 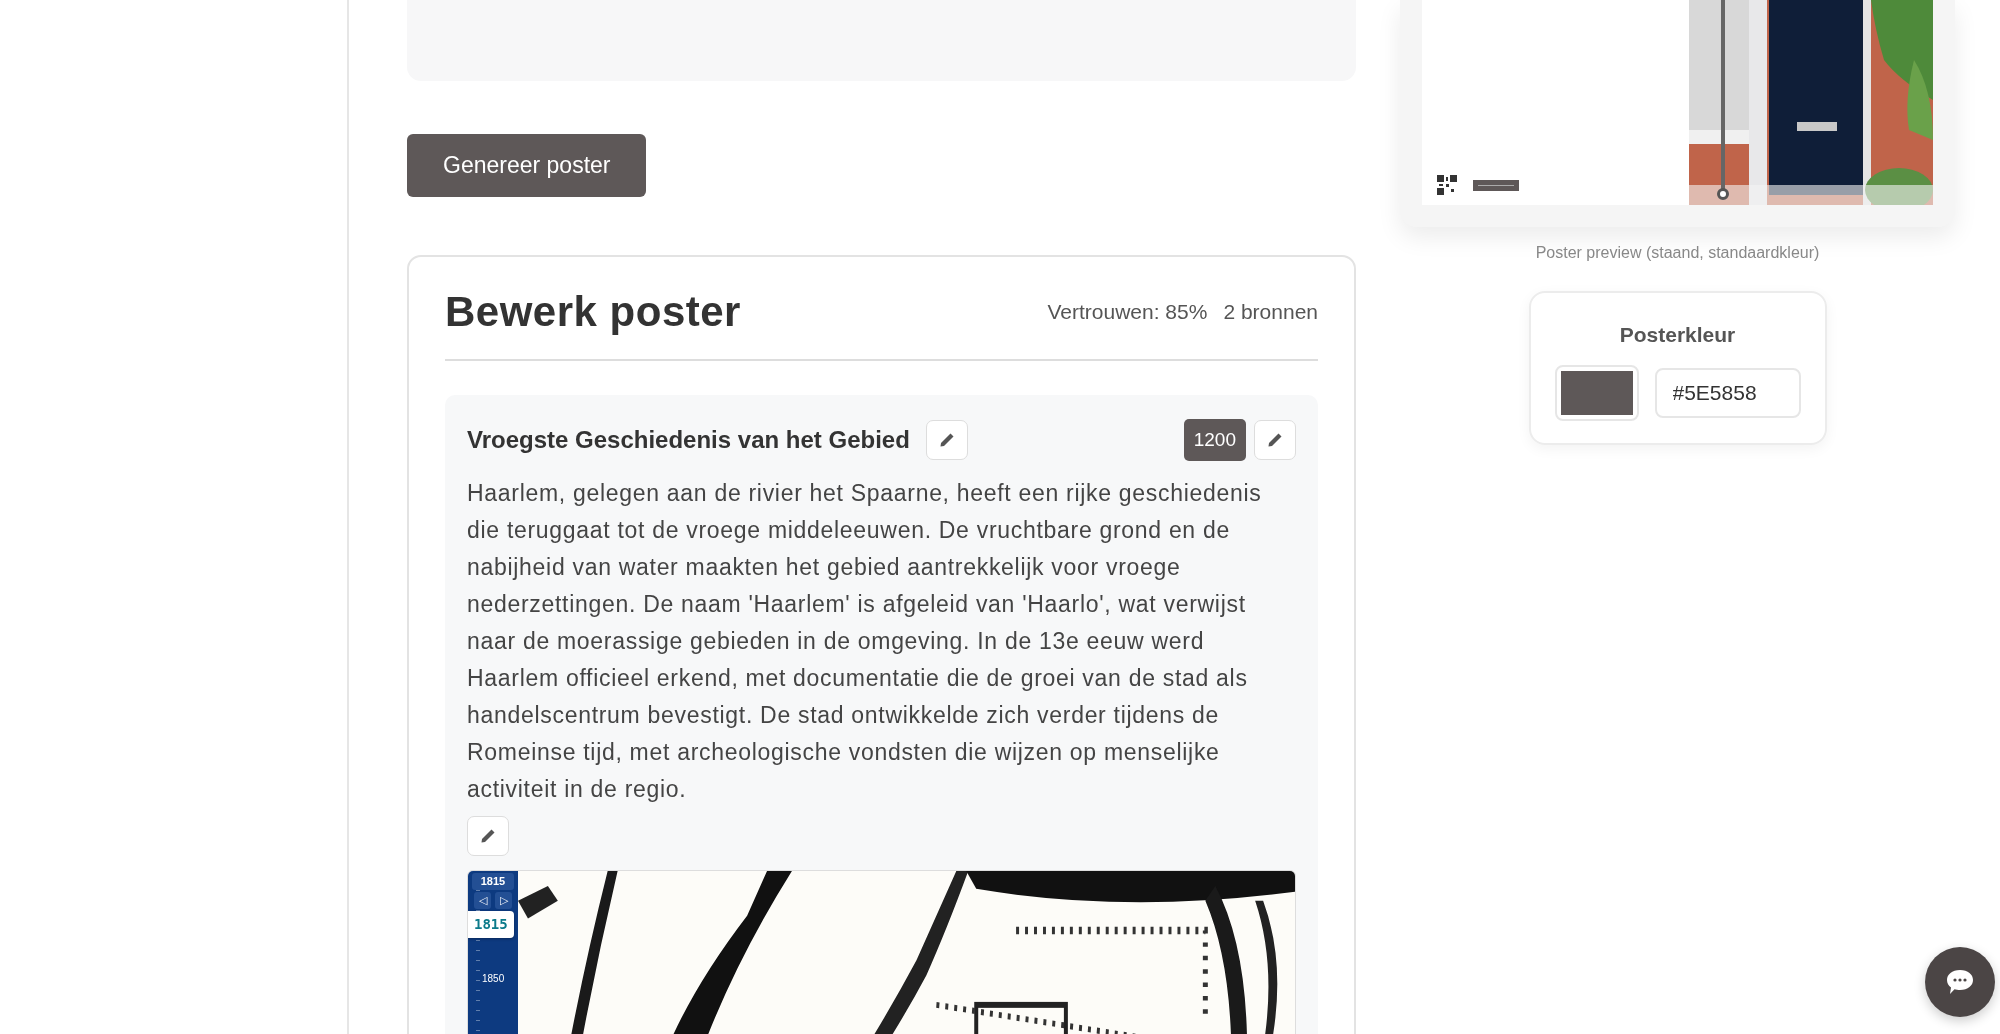 I want to click on year-badge: 1200, so click(x=1214, y=440).